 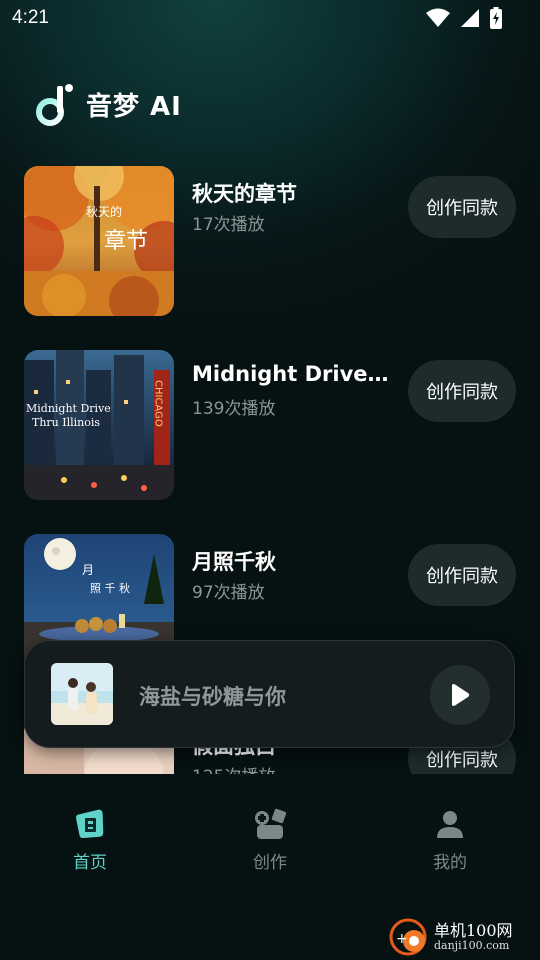 What do you see at coordinates (450, 843) in the screenshot?
I see `tab-profile: 我的` at bounding box center [450, 843].